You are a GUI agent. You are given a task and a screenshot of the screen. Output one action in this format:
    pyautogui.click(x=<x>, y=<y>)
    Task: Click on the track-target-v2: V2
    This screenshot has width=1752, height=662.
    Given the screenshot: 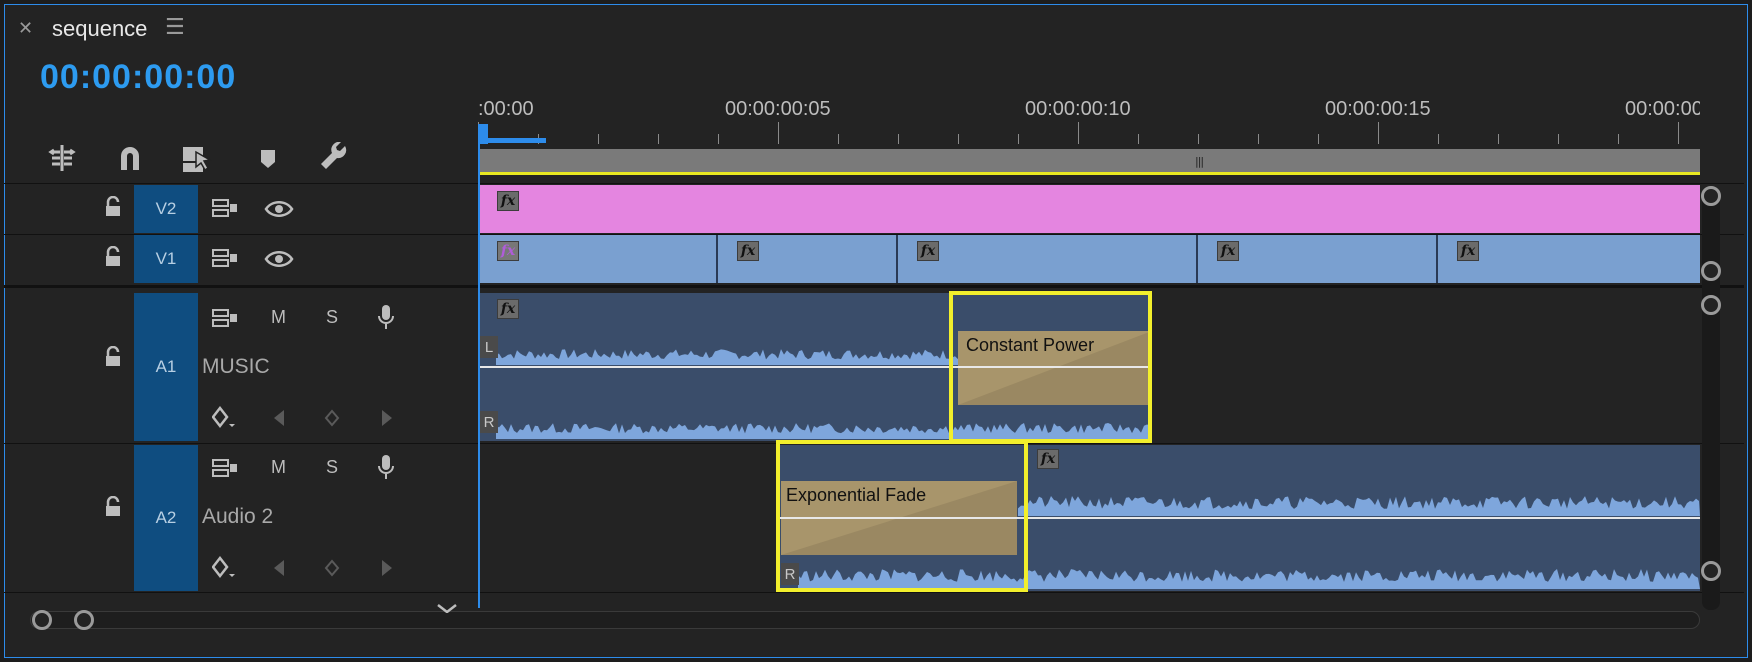 What is the action you would take?
    pyautogui.click(x=166, y=209)
    